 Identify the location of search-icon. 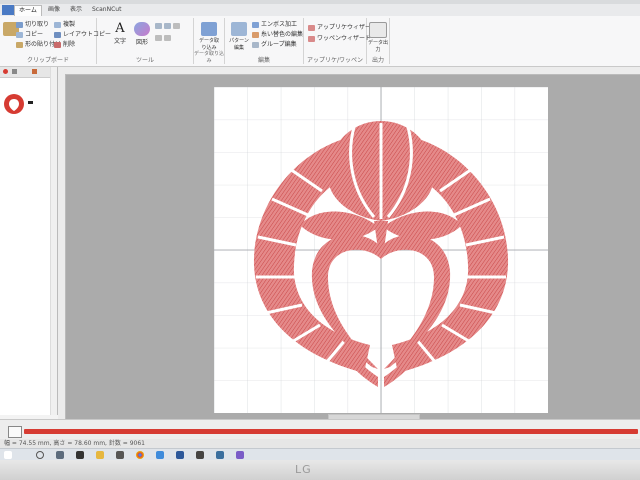
(40, 455).